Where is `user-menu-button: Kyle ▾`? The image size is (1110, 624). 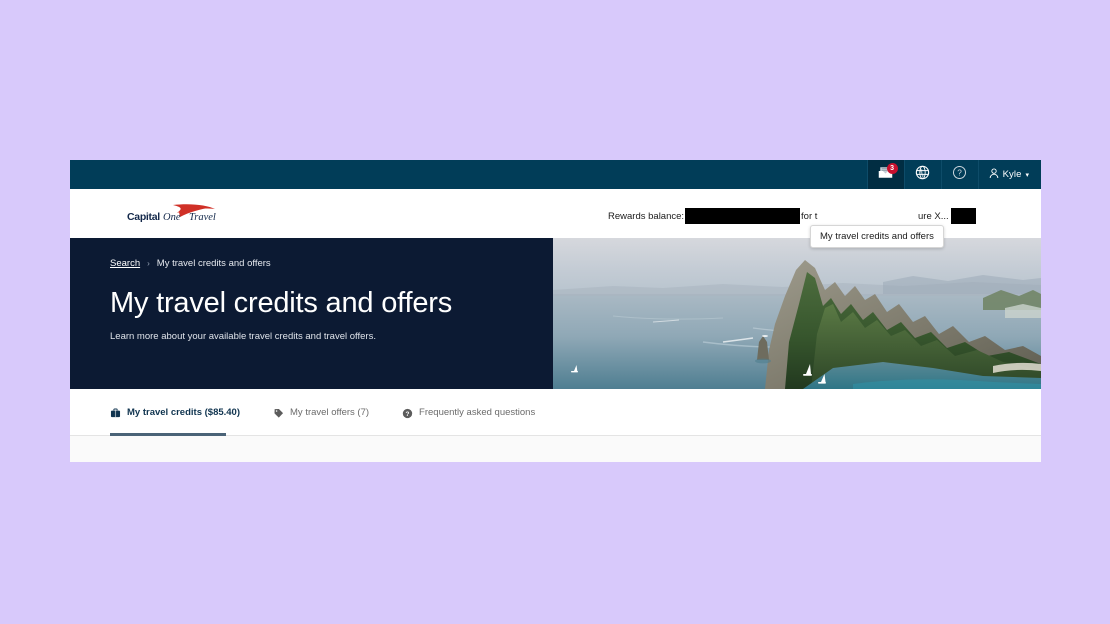
user-menu-button: Kyle ▾ is located at coordinates (1009, 174).